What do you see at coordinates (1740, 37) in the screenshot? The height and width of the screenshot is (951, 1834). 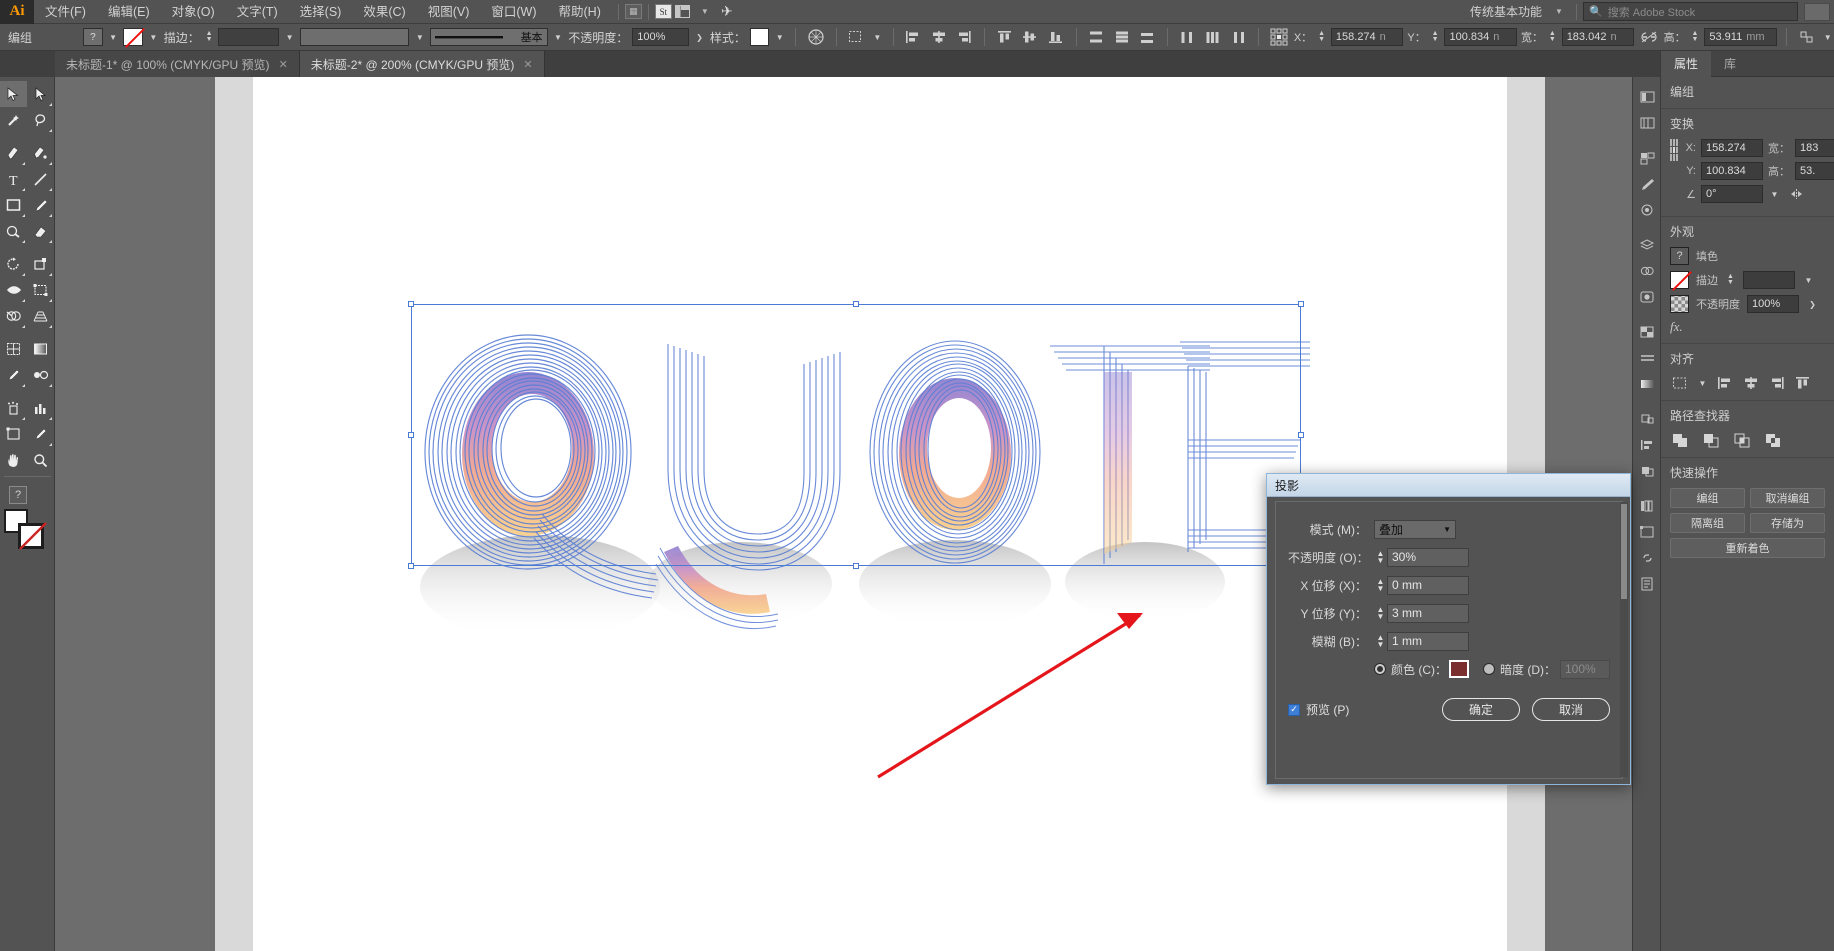 I see `height-field: 53.911 mm` at bounding box center [1740, 37].